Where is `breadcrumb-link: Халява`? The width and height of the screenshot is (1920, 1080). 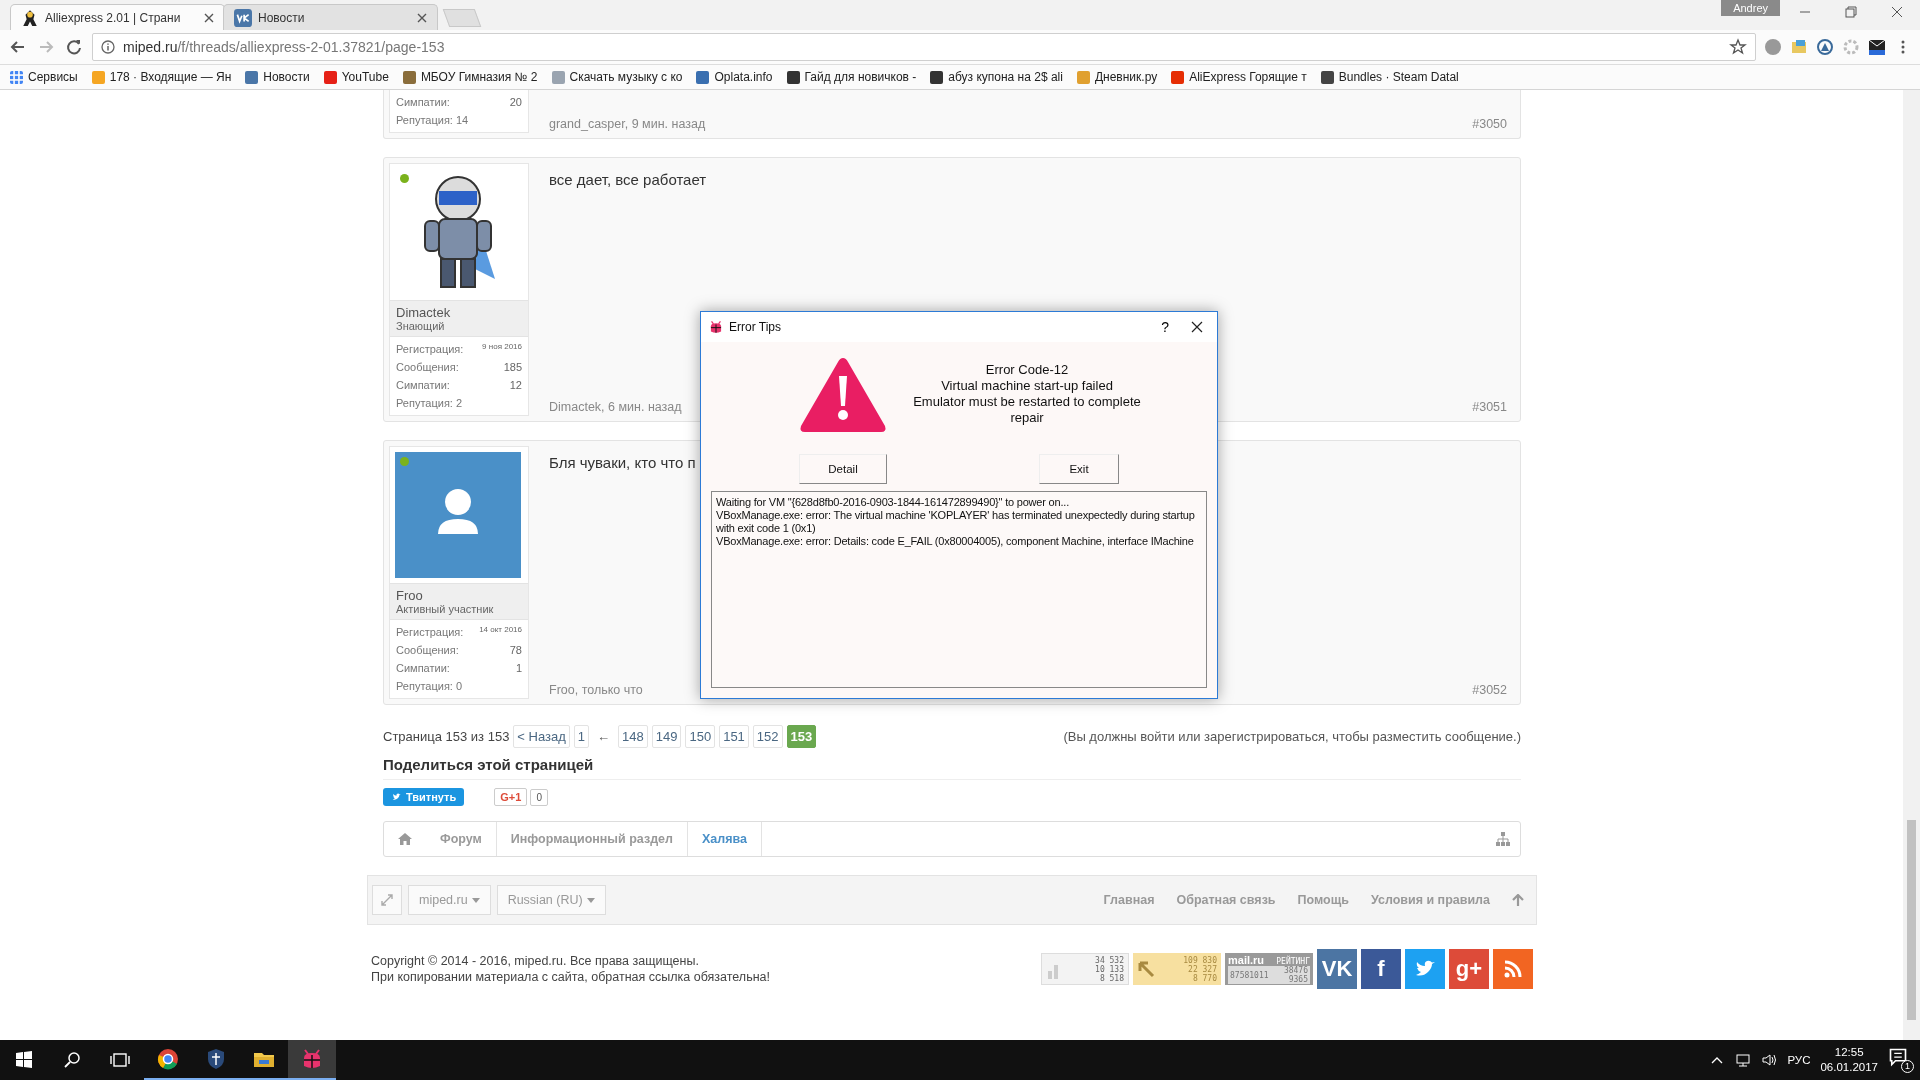
breadcrumb-link: Халява is located at coordinates (725, 839).